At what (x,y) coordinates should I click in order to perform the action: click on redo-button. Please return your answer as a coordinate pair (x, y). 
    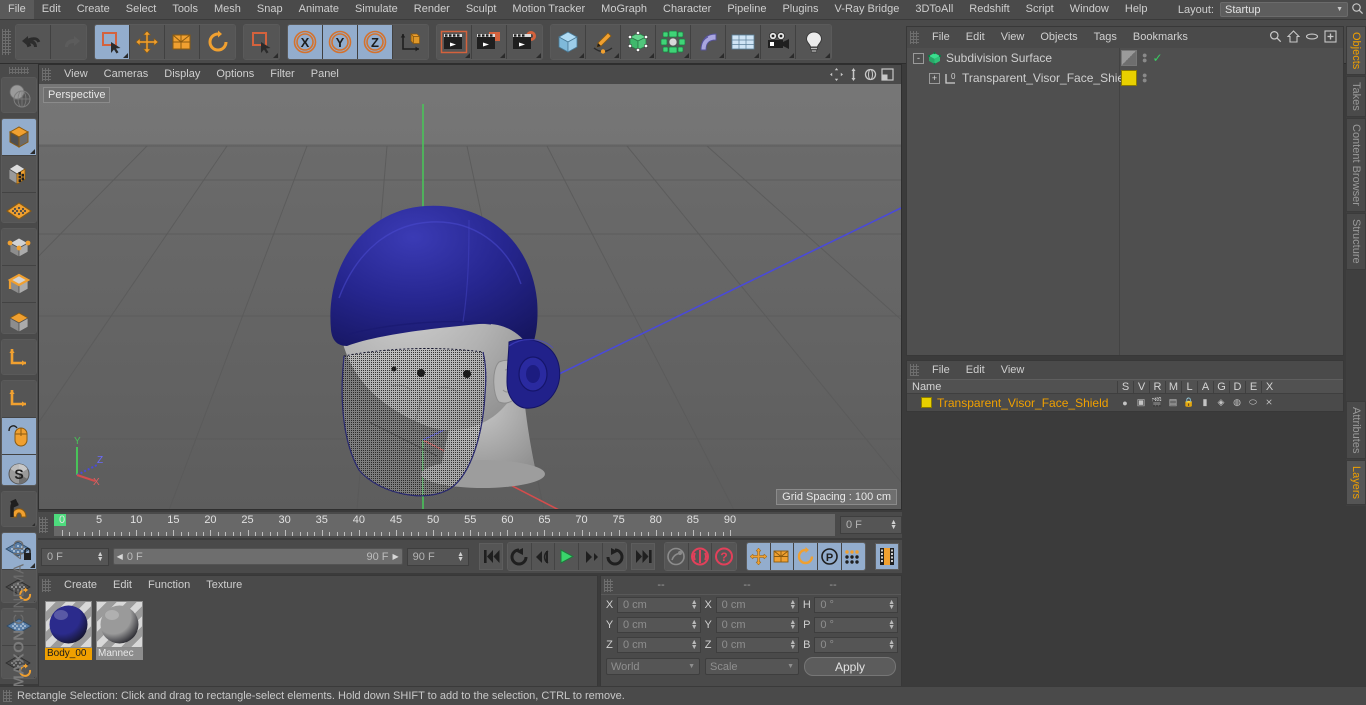
    Looking at the image, I should click on (68, 41).